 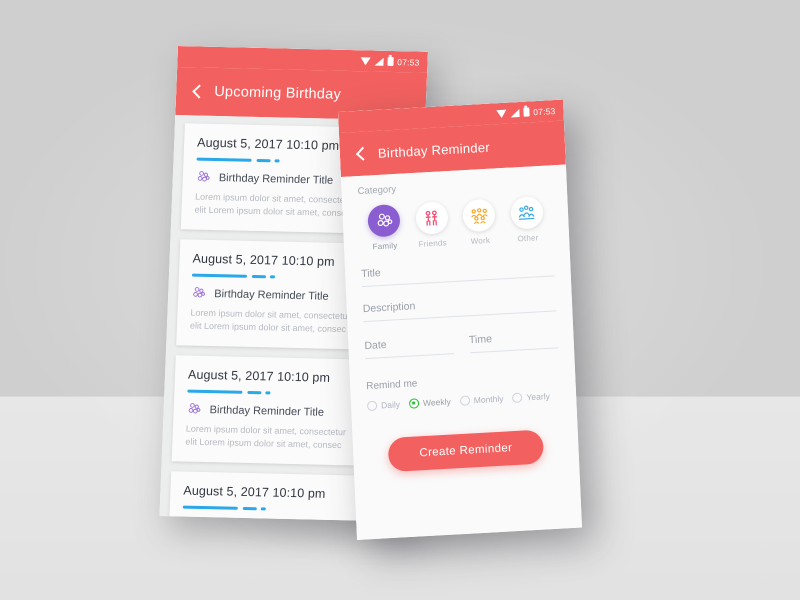 I want to click on radio-weekly: Weekly, so click(x=429, y=402).